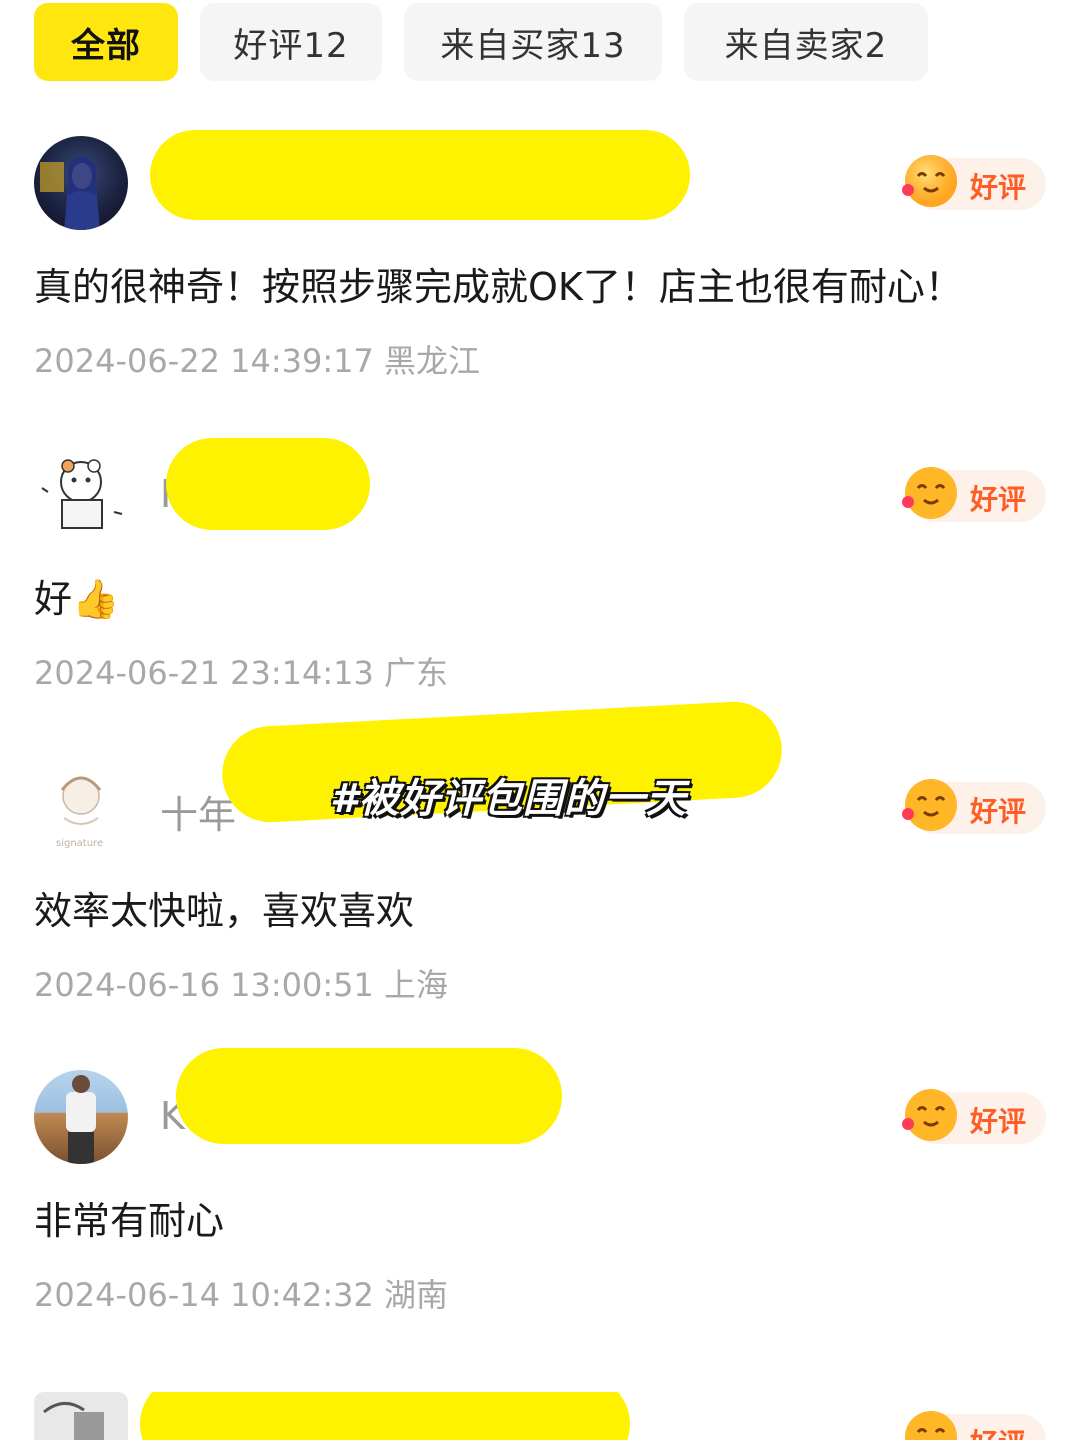  What do you see at coordinates (498, 287) in the screenshot?
I see `review-content: 真的很神奇！按照步骤完成就OK了！店主也很有耐心！` at bounding box center [498, 287].